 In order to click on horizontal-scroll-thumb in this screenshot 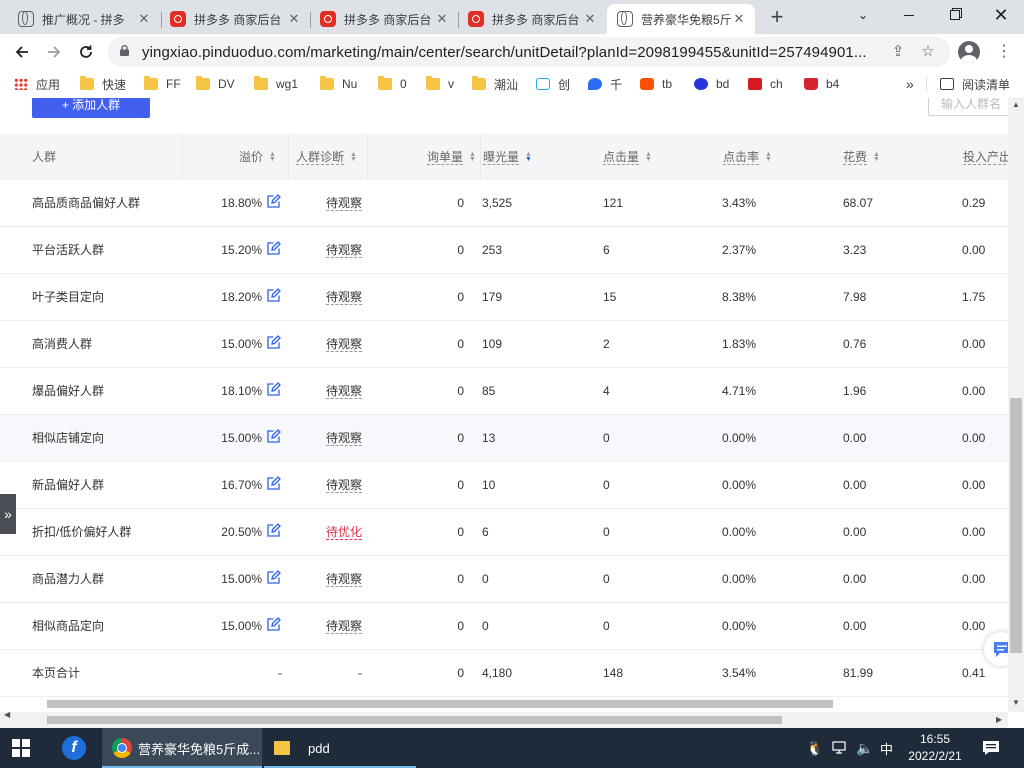, I will do `click(414, 720)`.